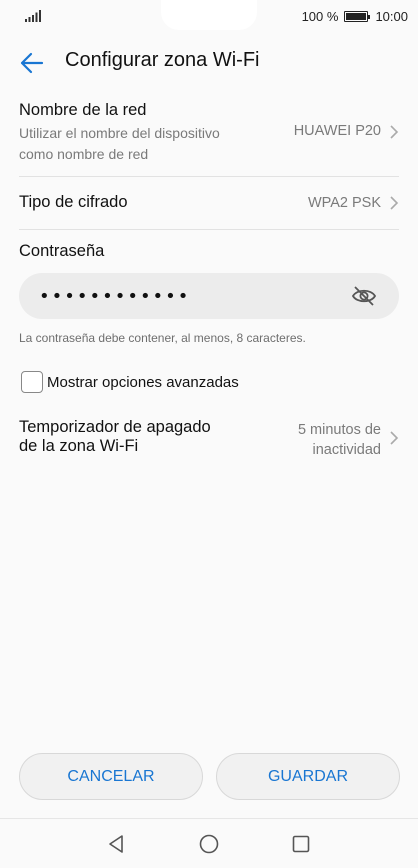 This screenshot has height=868, width=418. What do you see at coordinates (391, 16) in the screenshot?
I see `clock: 10:00` at bounding box center [391, 16].